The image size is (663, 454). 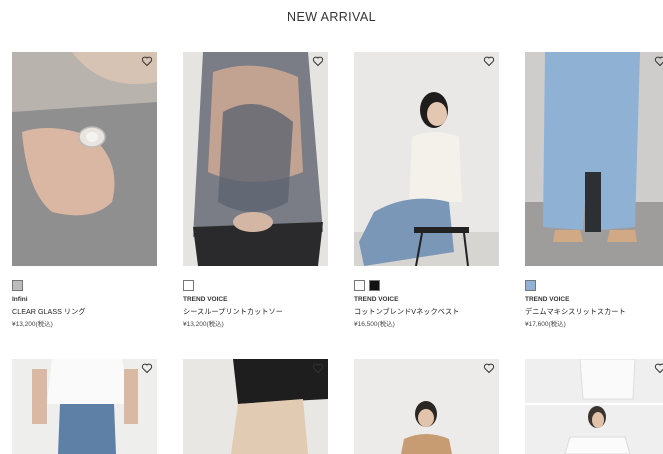 What do you see at coordinates (233, 312) in the screenshot?
I see `product-name: シースループリントカットソー` at bounding box center [233, 312].